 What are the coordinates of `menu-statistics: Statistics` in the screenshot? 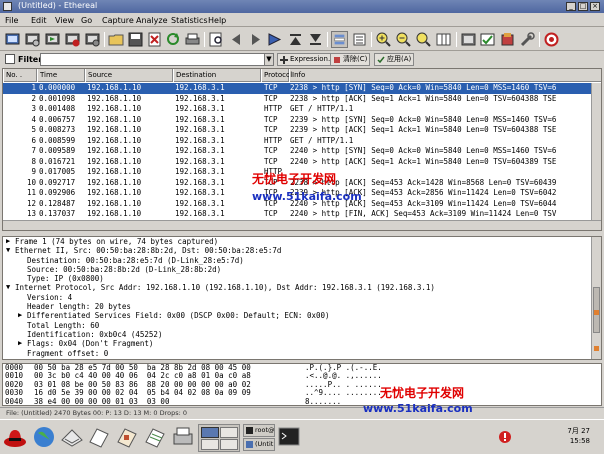 It's located at (189, 20).